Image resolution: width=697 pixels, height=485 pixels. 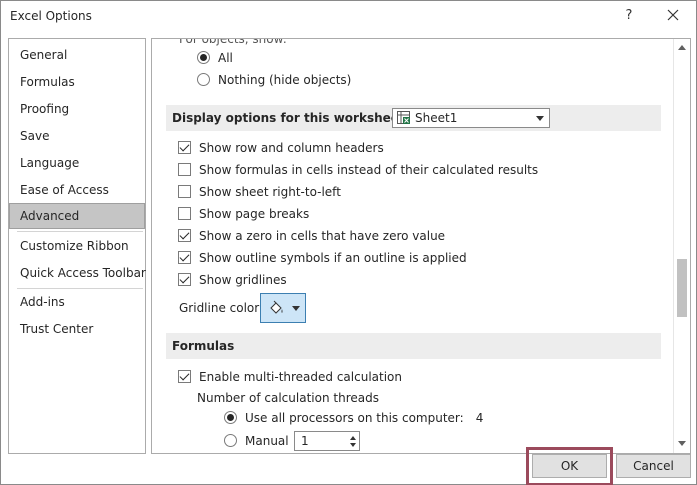 I want to click on objects-show-label: For objects, show:, so click(x=233, y=42).